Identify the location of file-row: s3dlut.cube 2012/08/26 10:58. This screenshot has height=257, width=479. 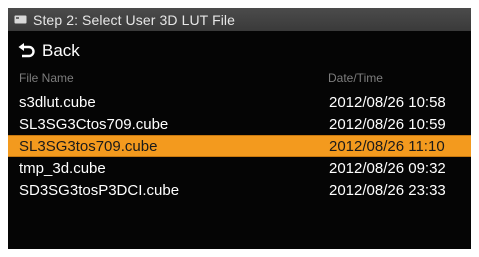
(239, 102).